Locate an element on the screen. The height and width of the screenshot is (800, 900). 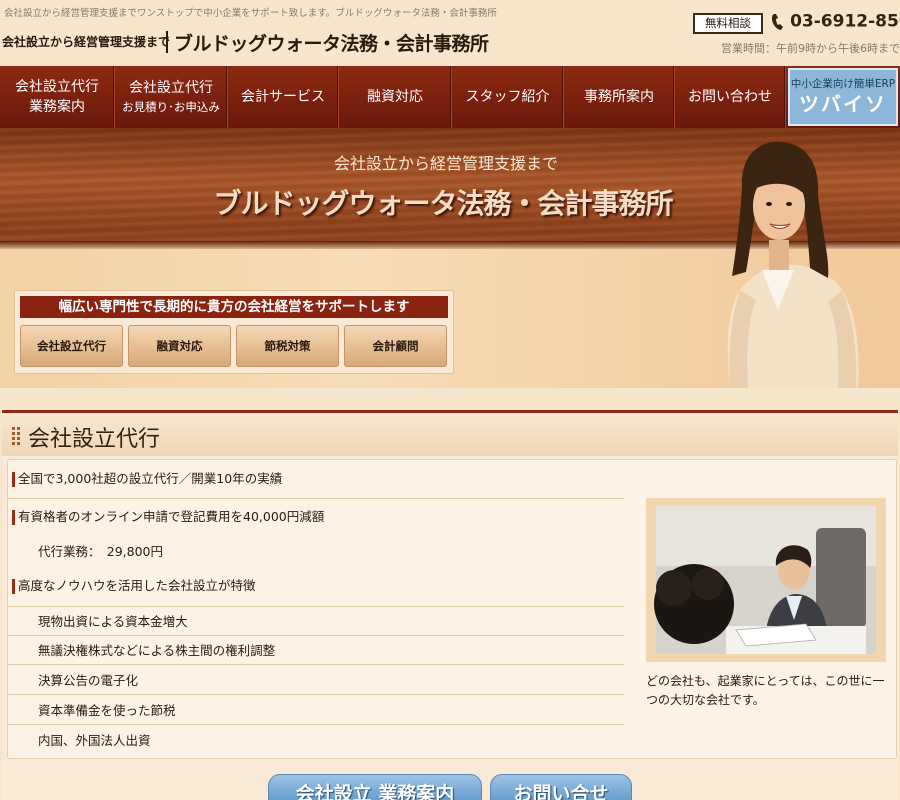
nav-label: お問い合わせ is located at coordinates (730, 97).